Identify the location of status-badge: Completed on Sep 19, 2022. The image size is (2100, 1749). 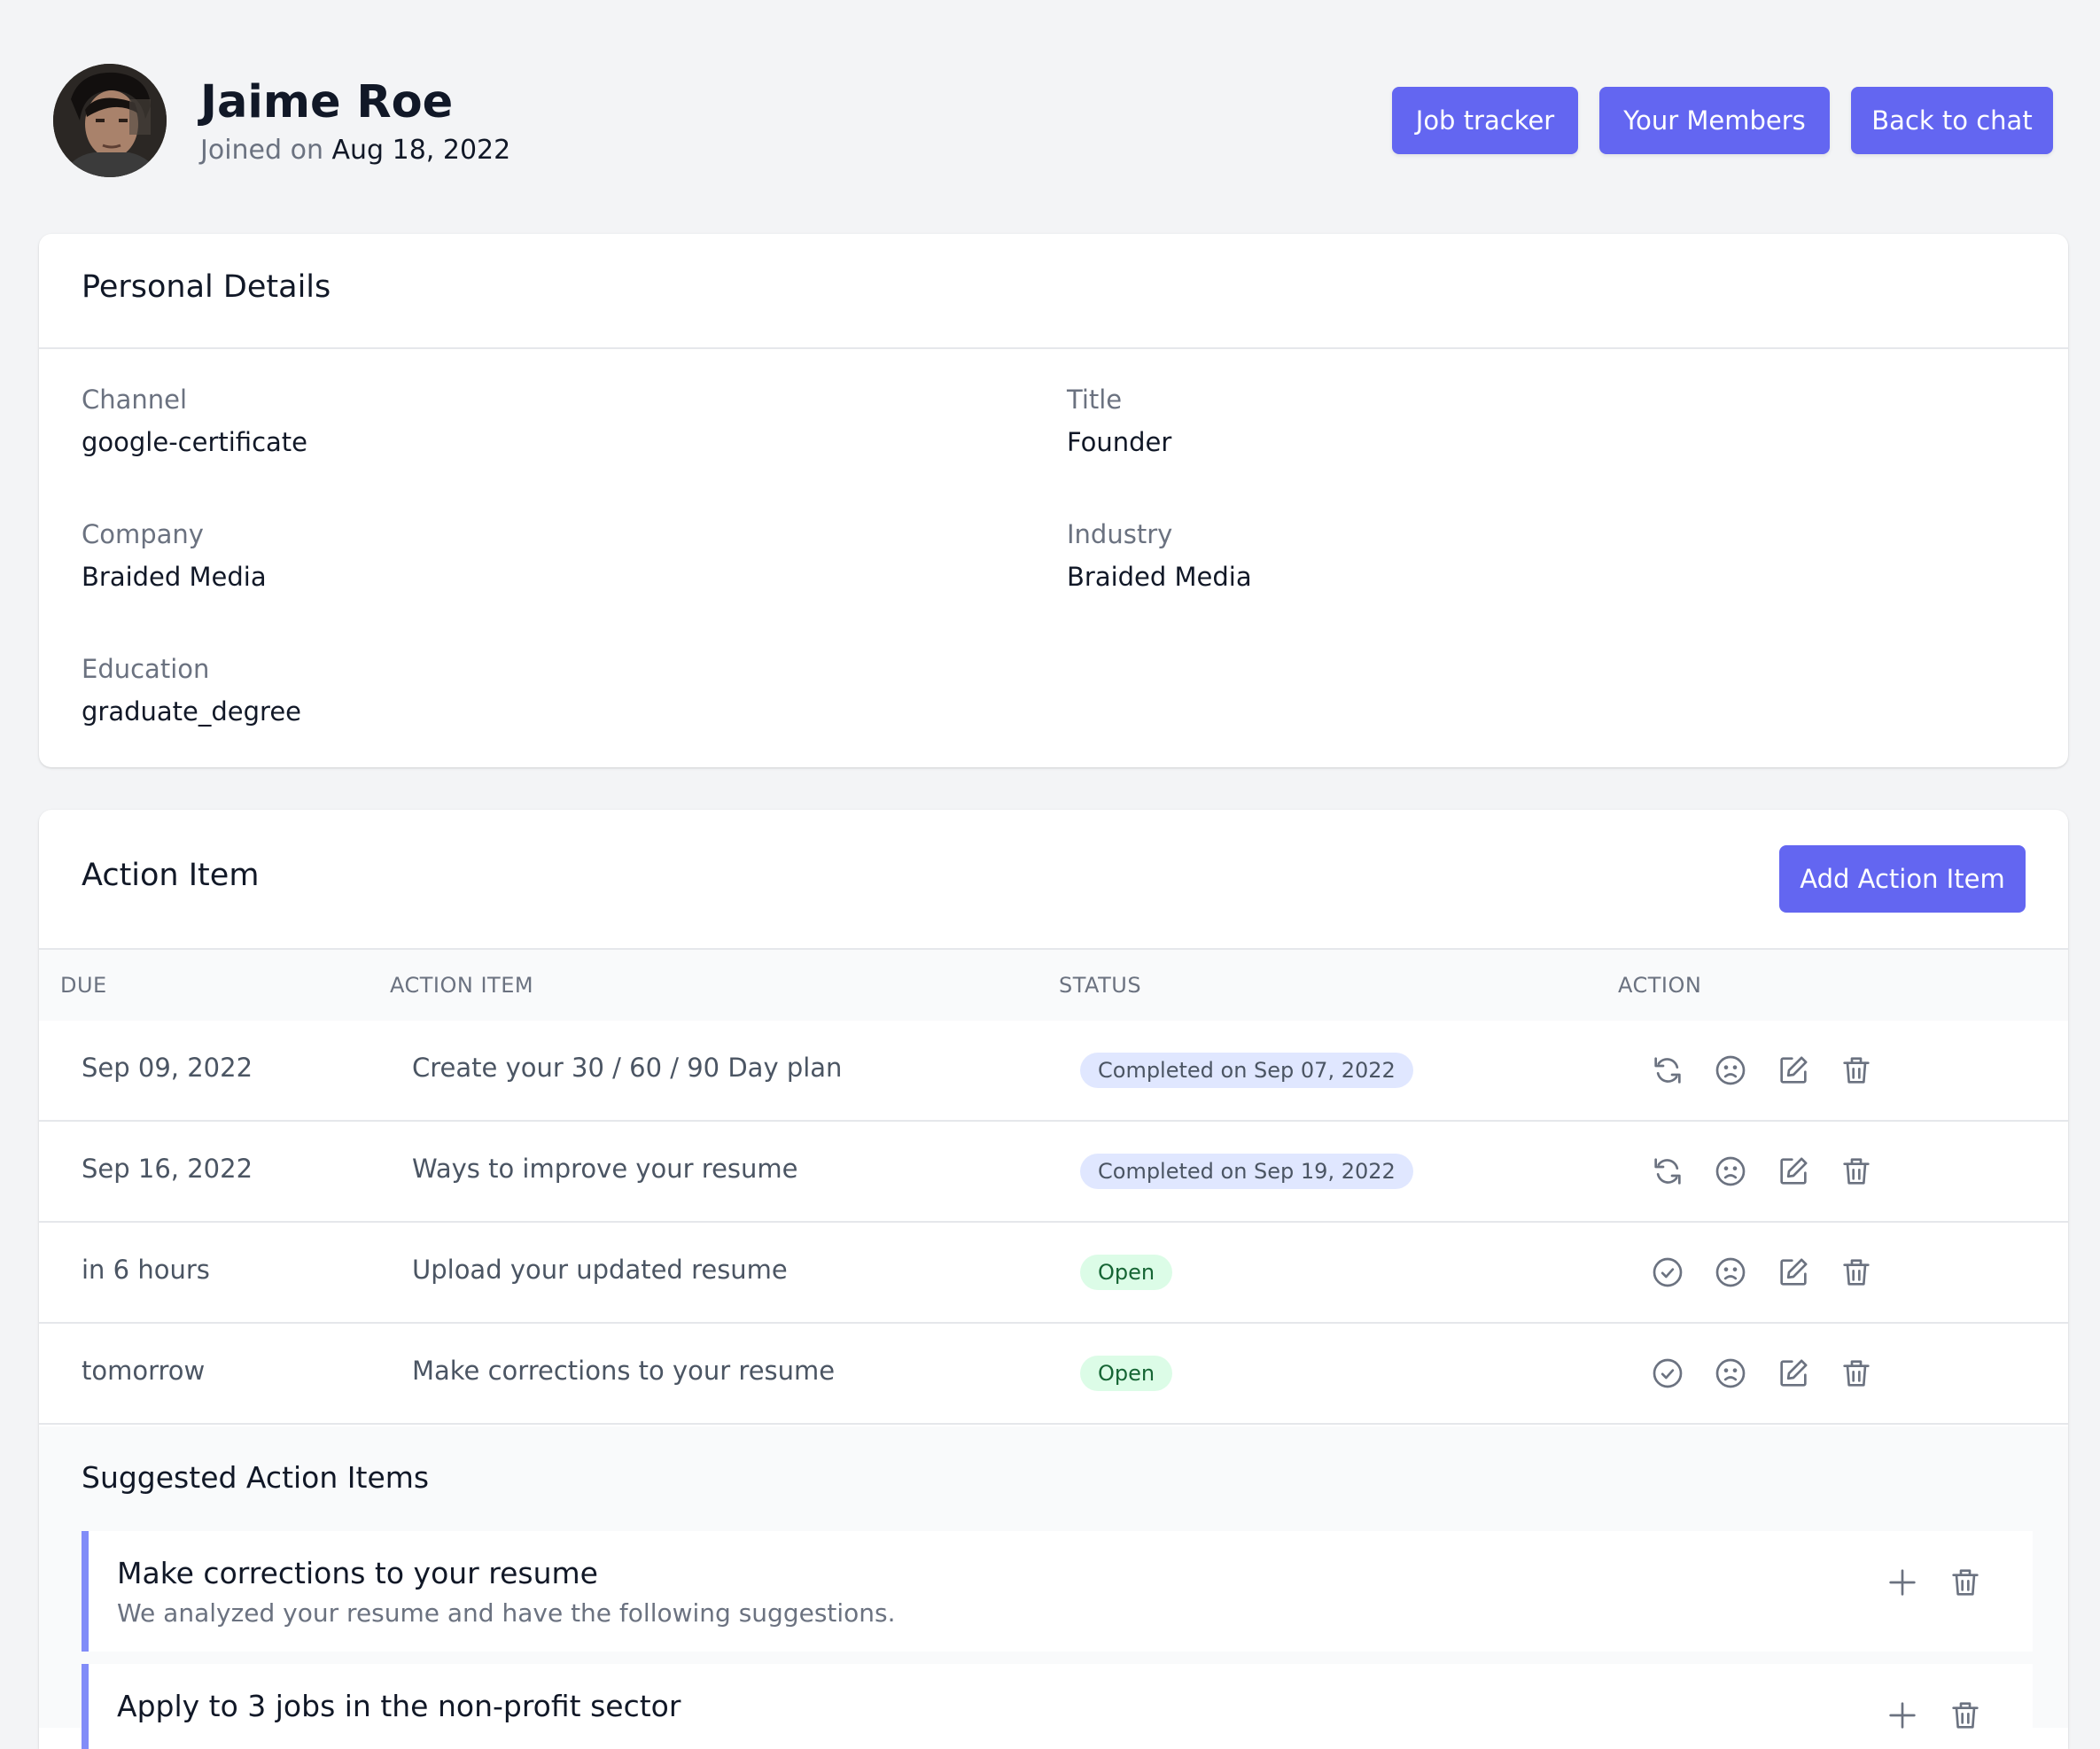
(1246, 1171).